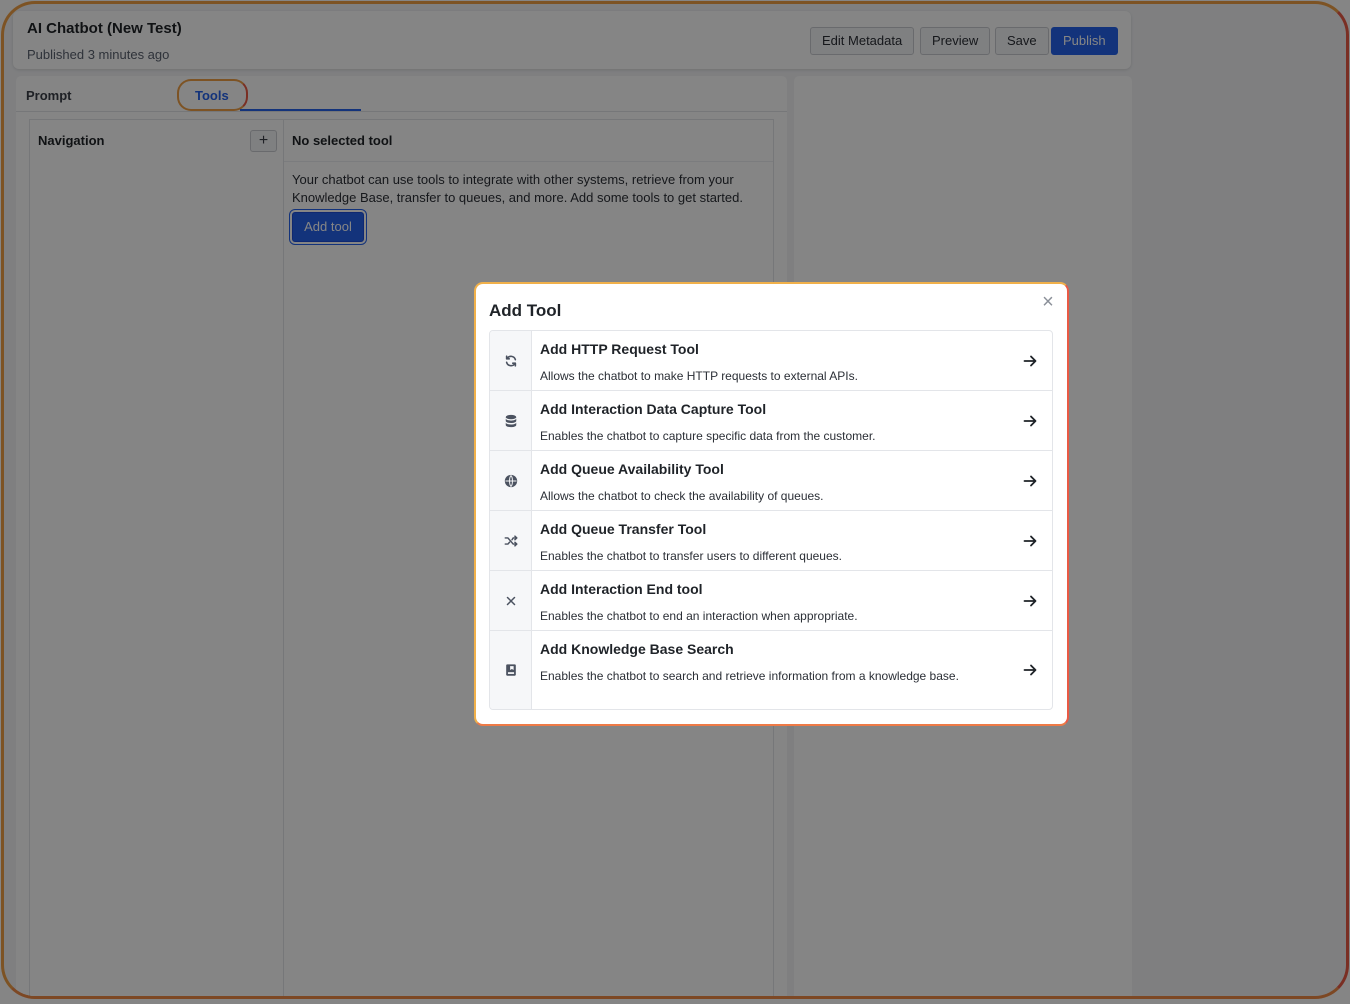 This screenshot has width=1350, height=1004. Describe the element at coordinates (1048, 302) in the screenshot. I see `close-icon: ×` at that location.